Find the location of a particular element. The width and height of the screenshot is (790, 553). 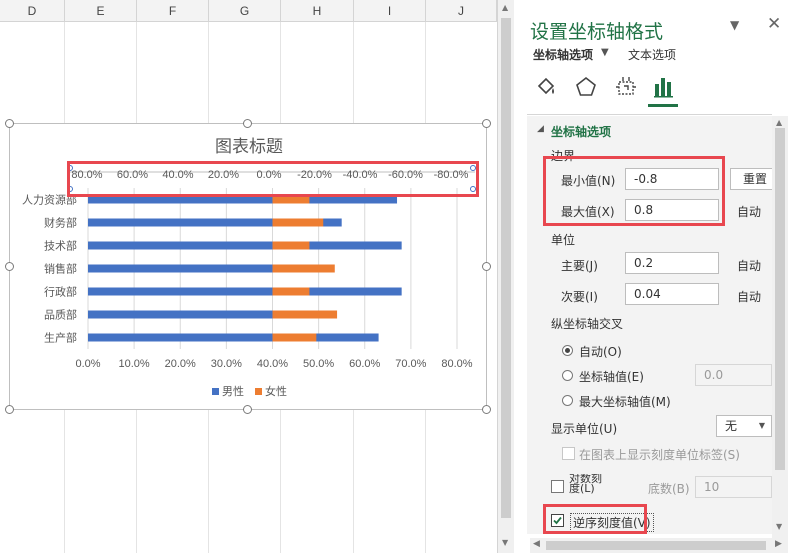

display-units-value: 无 is located at coordinates (731, 426).